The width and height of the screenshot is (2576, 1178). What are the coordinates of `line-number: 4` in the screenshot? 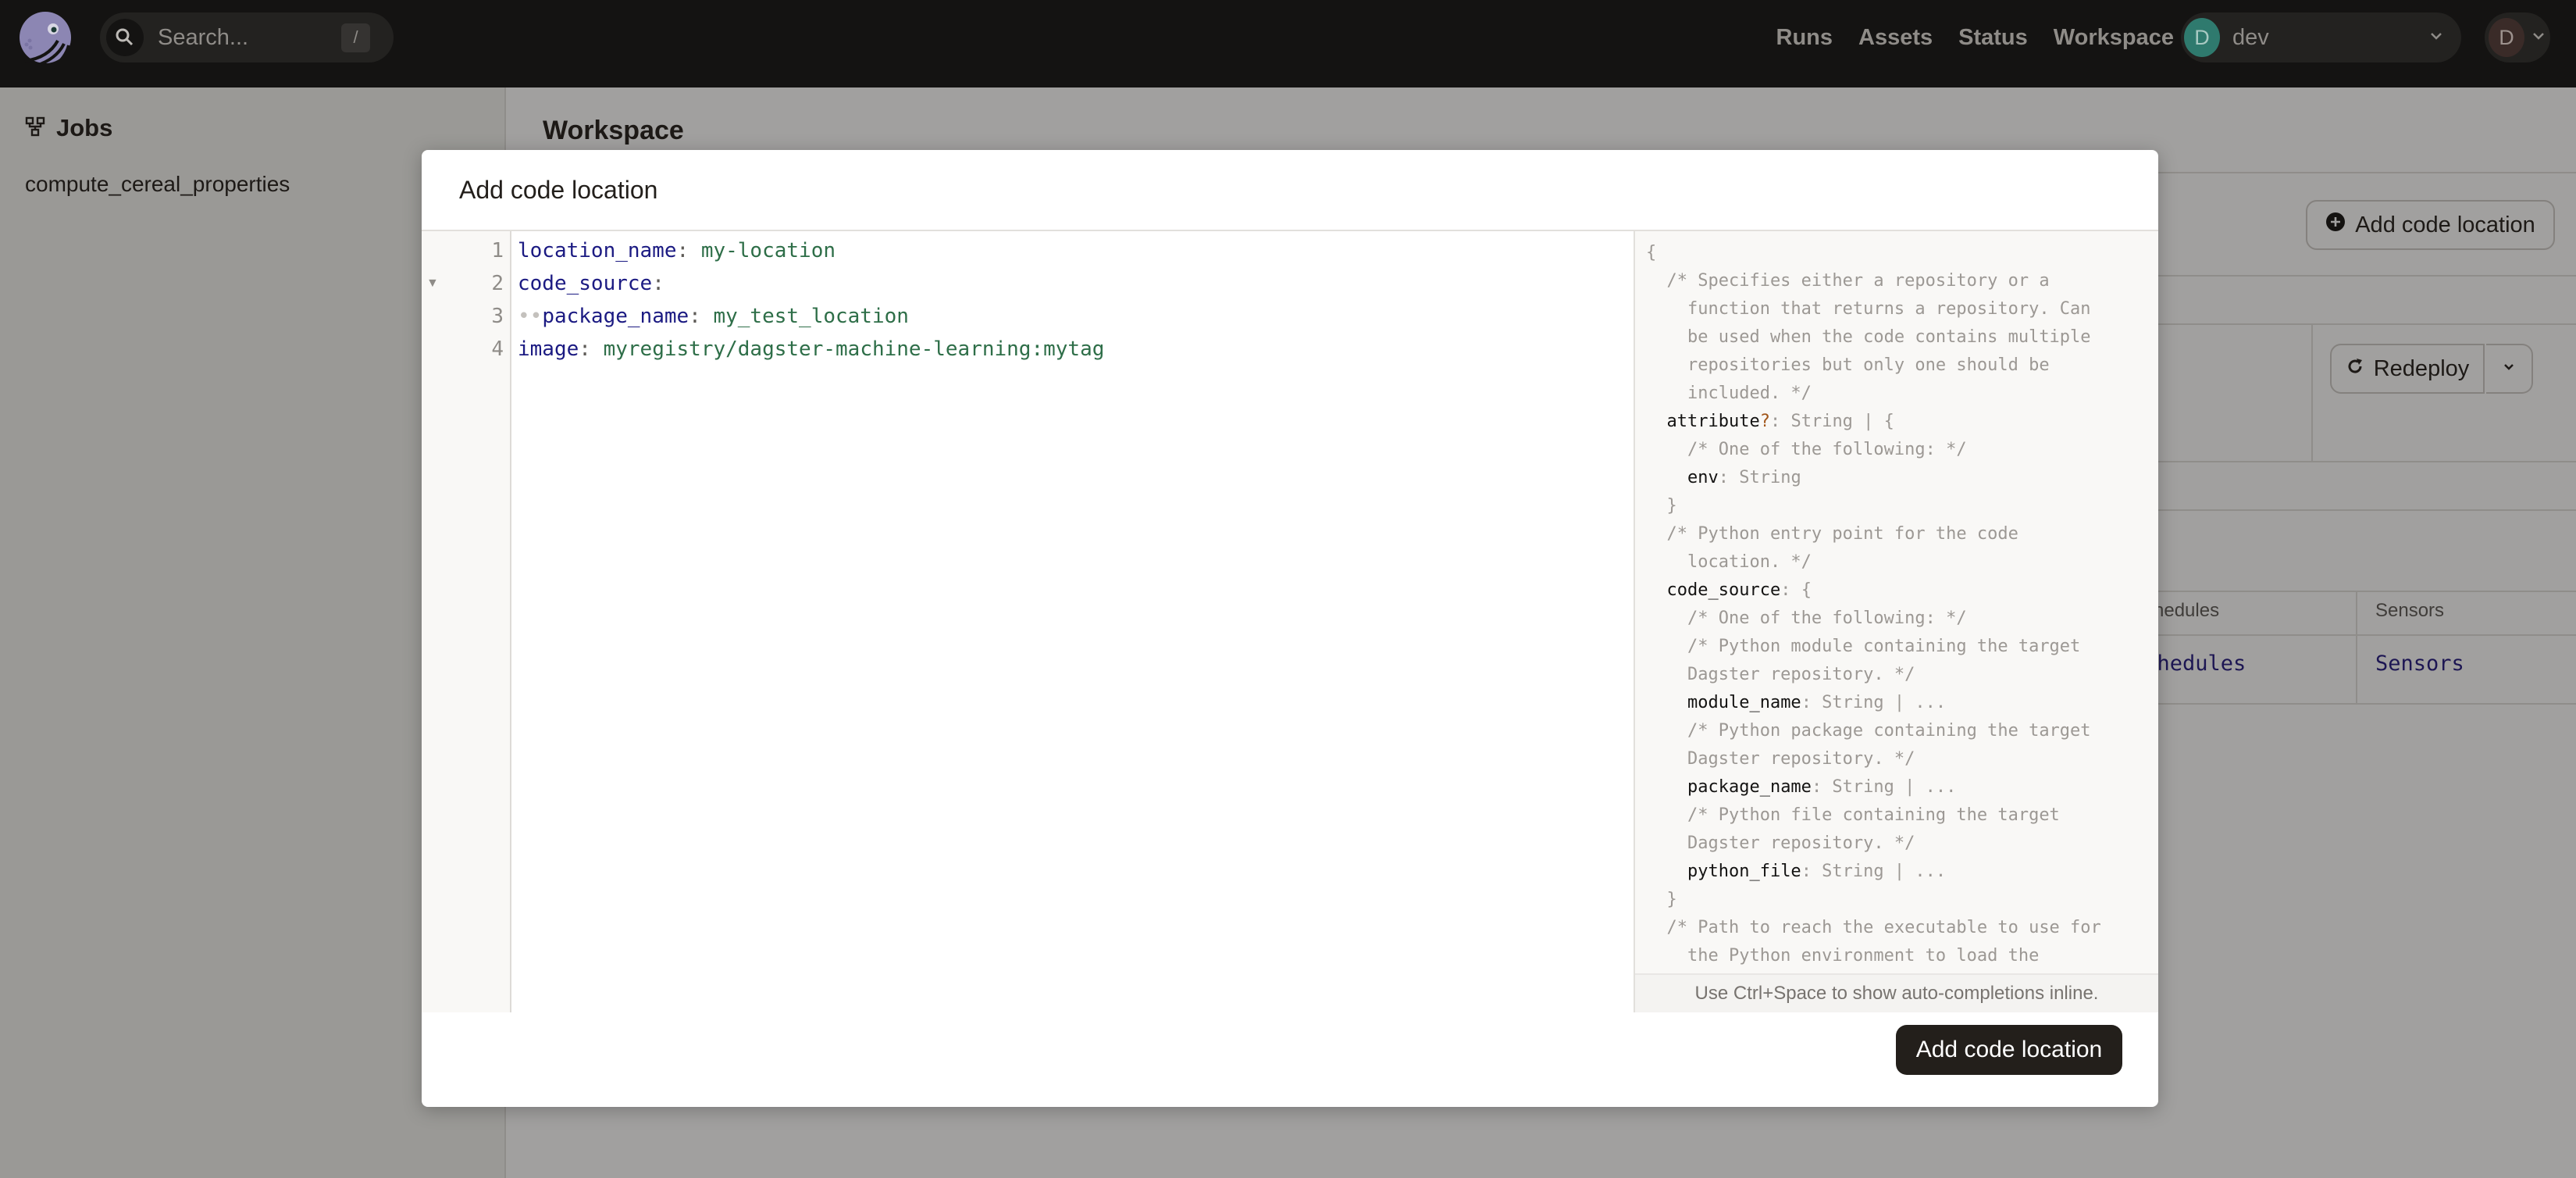 It's located at (498, 349).